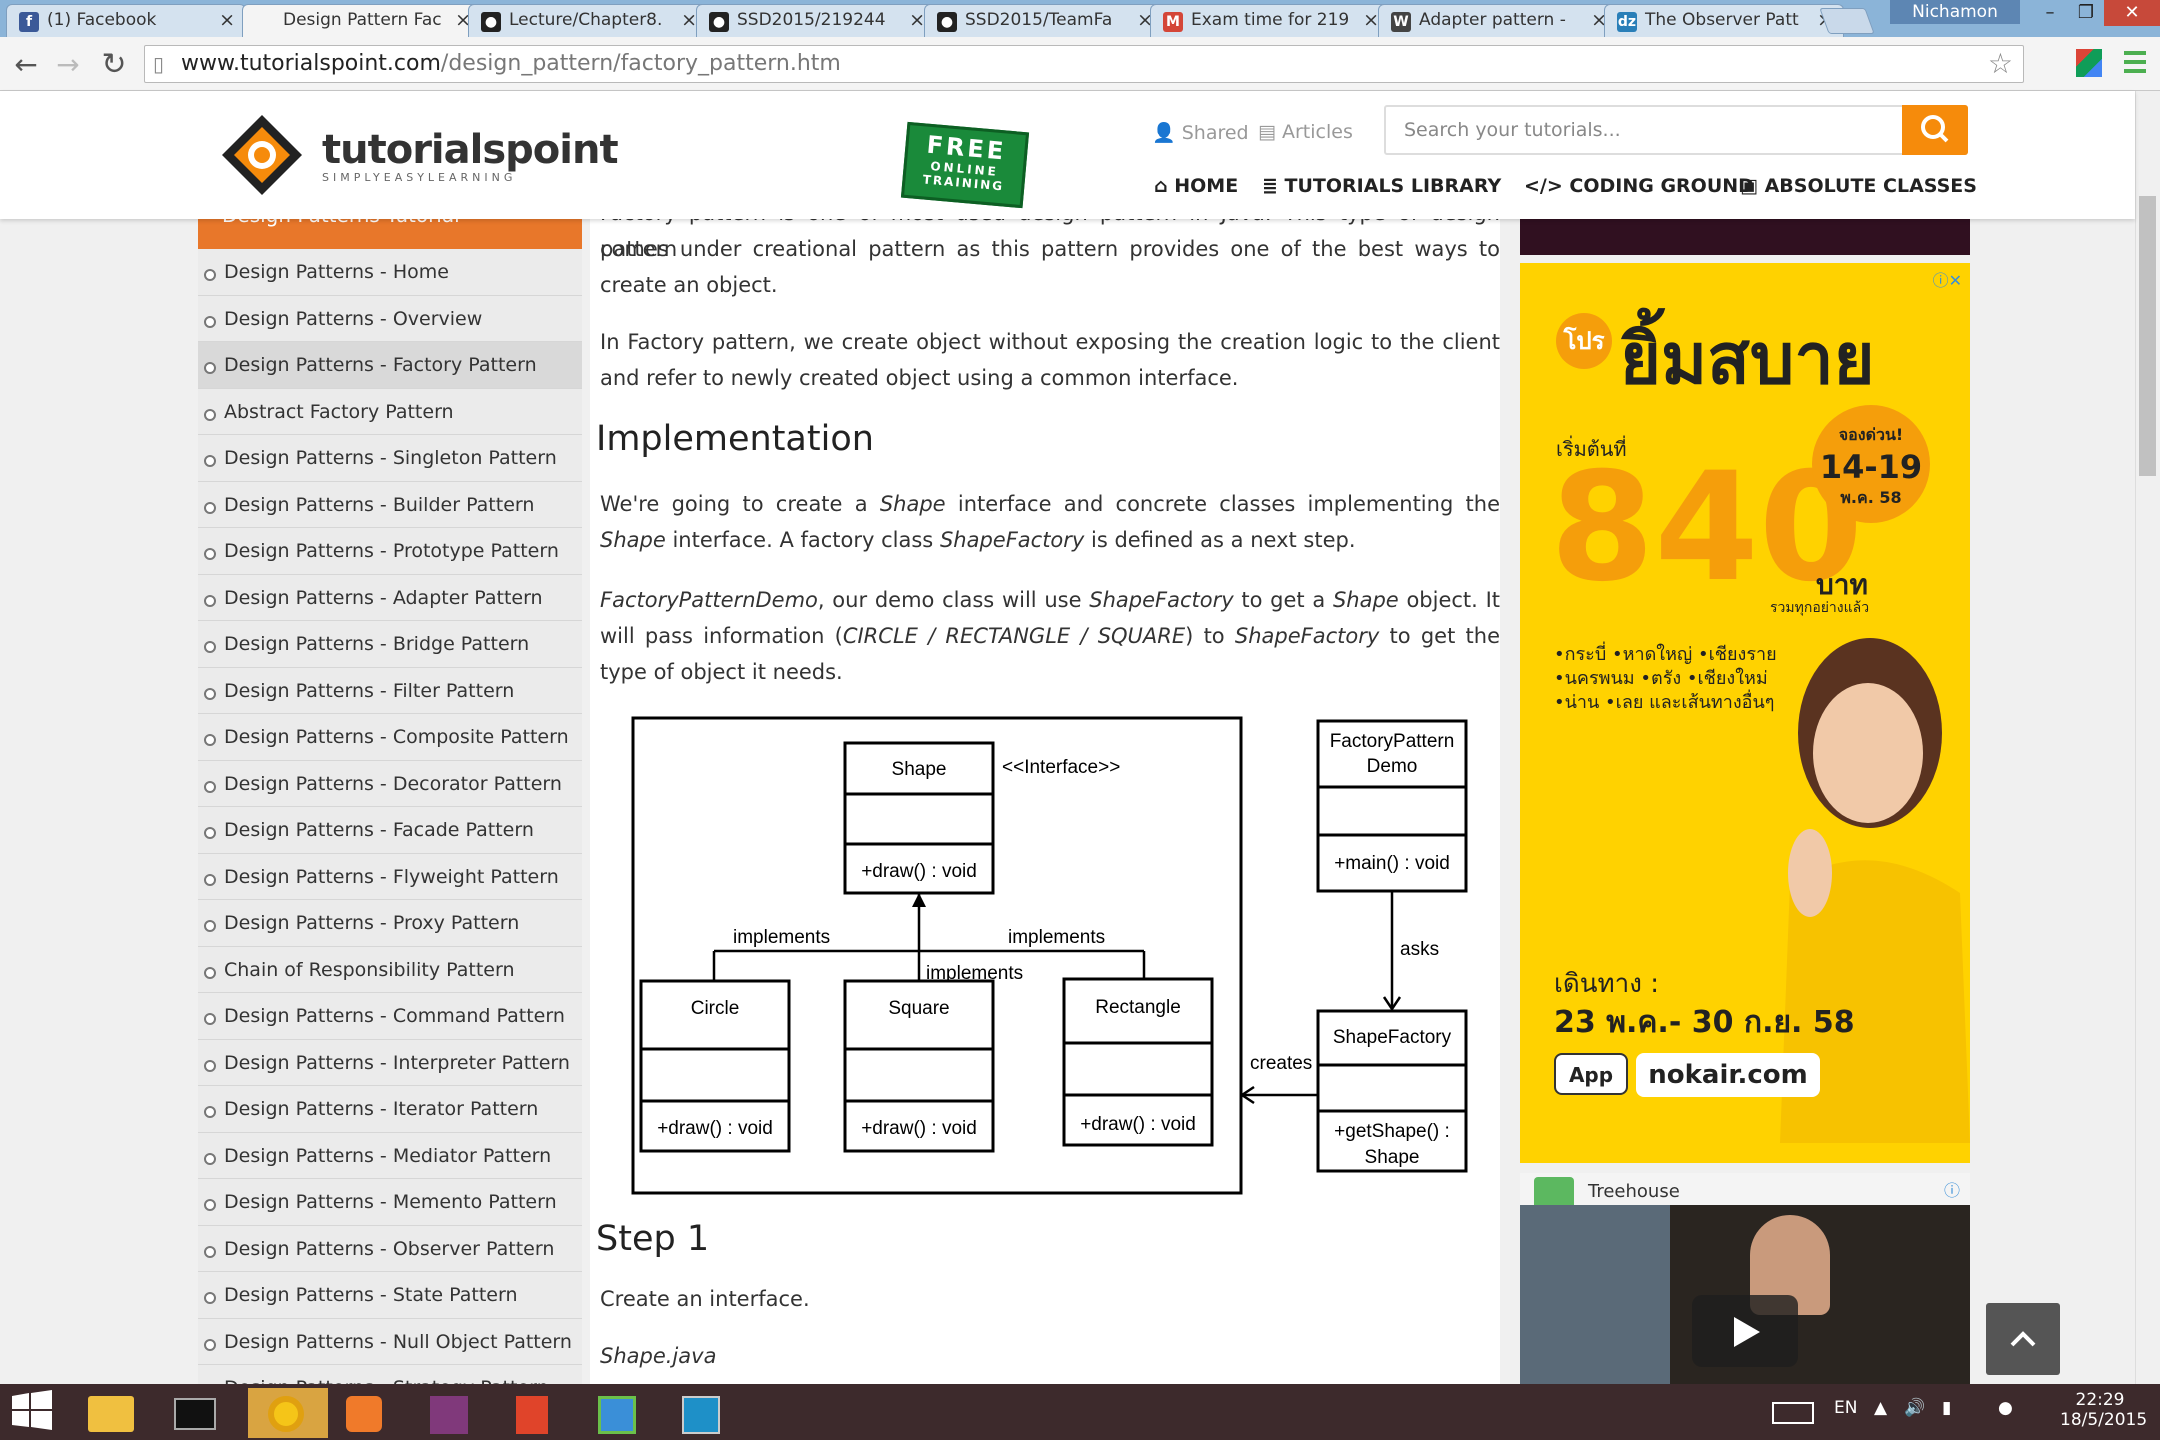  I want to click on free-training-badge: FREE ONLINE TRAINING, so click(965, 161).